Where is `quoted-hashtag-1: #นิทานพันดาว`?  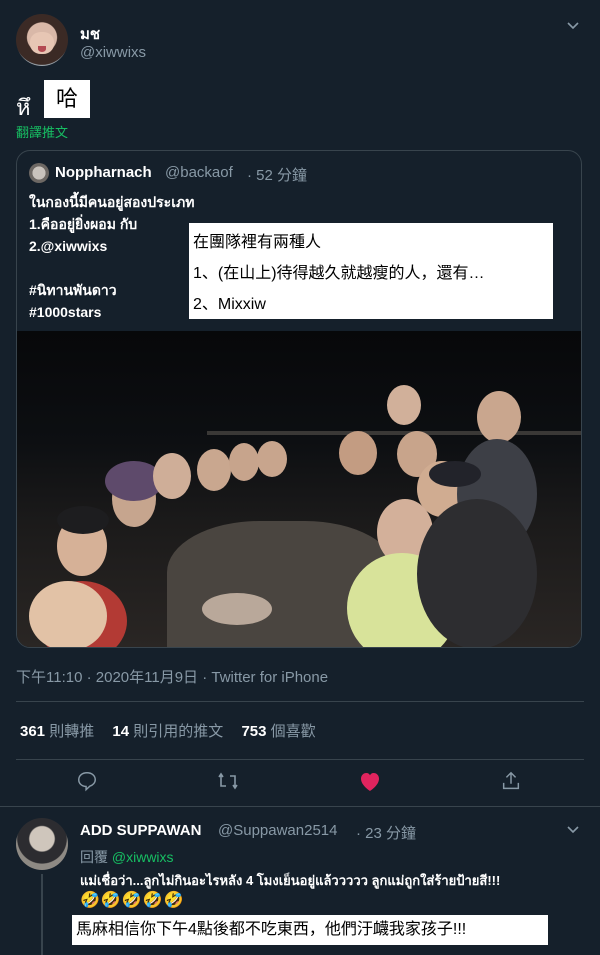 quoted-hashtag-1: #นิทานพันดาว is located at coordinates (111, 290).